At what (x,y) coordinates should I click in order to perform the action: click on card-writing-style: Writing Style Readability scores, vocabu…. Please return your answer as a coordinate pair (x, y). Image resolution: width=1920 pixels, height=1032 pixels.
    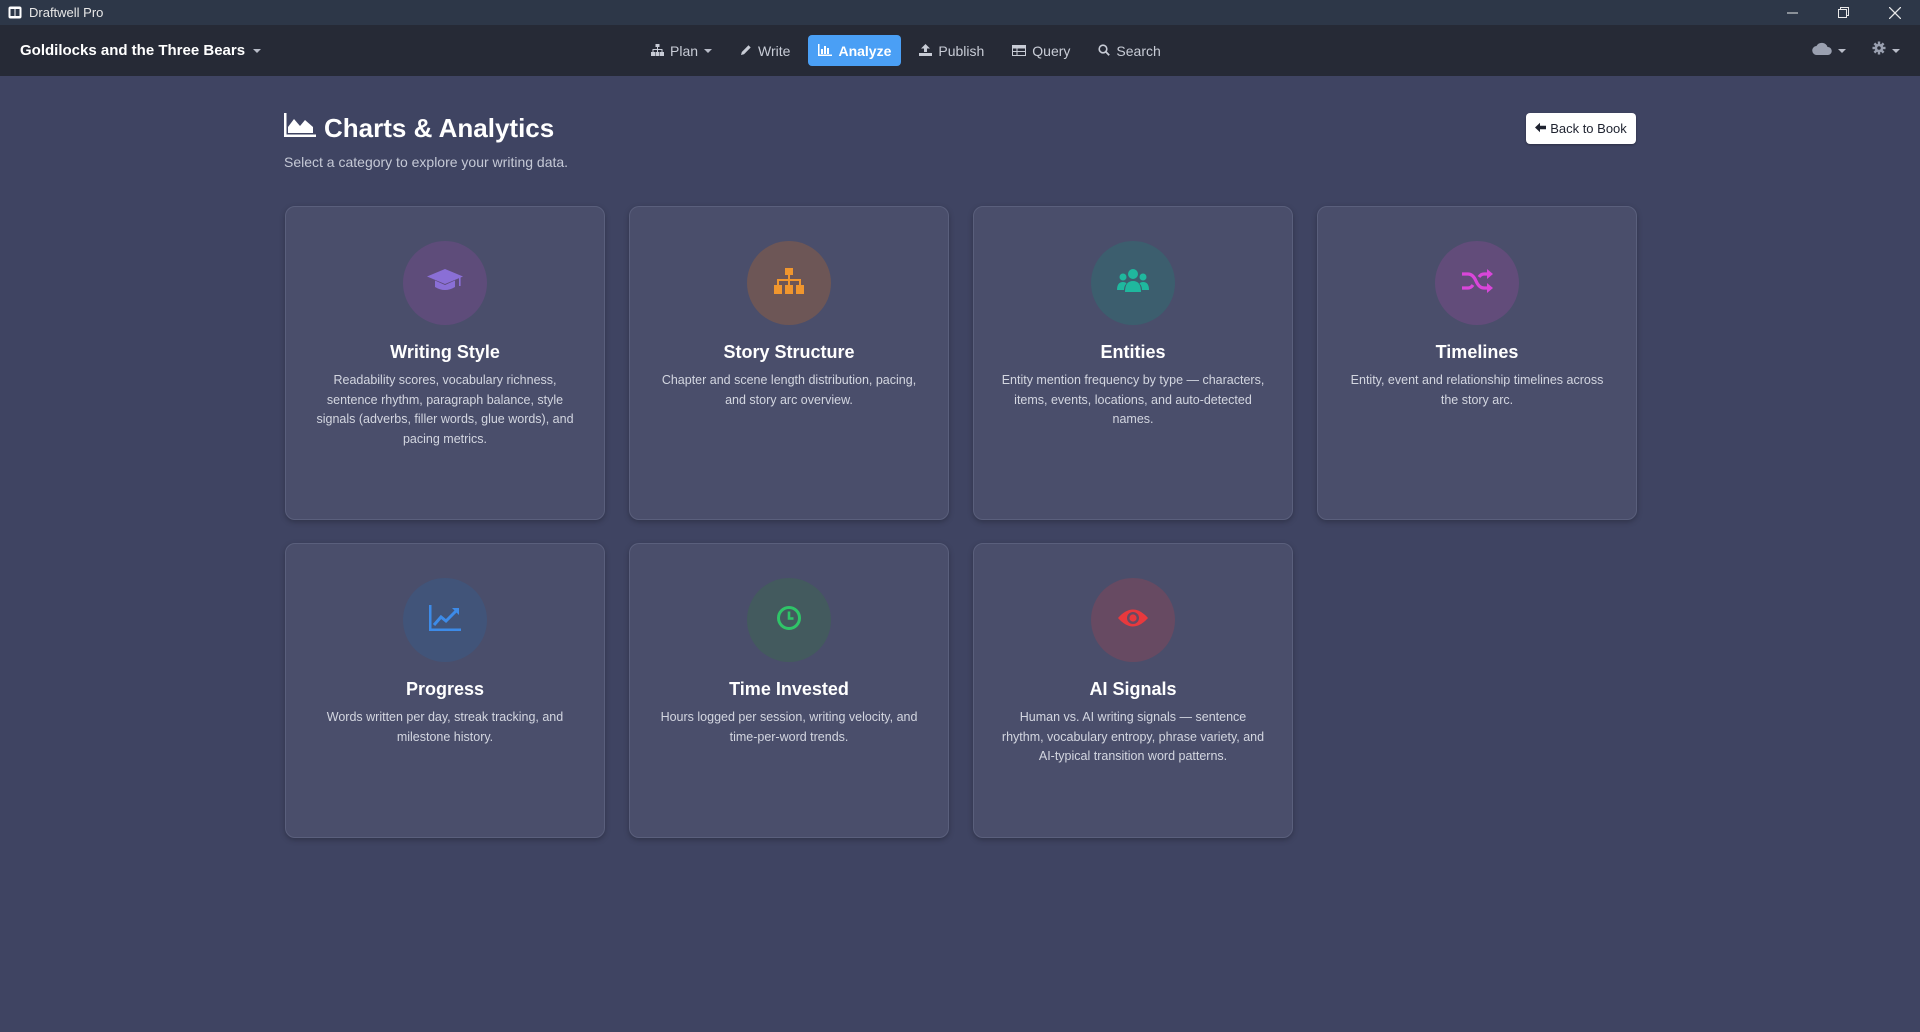
    Looking at the image, I should click on (445, 363).